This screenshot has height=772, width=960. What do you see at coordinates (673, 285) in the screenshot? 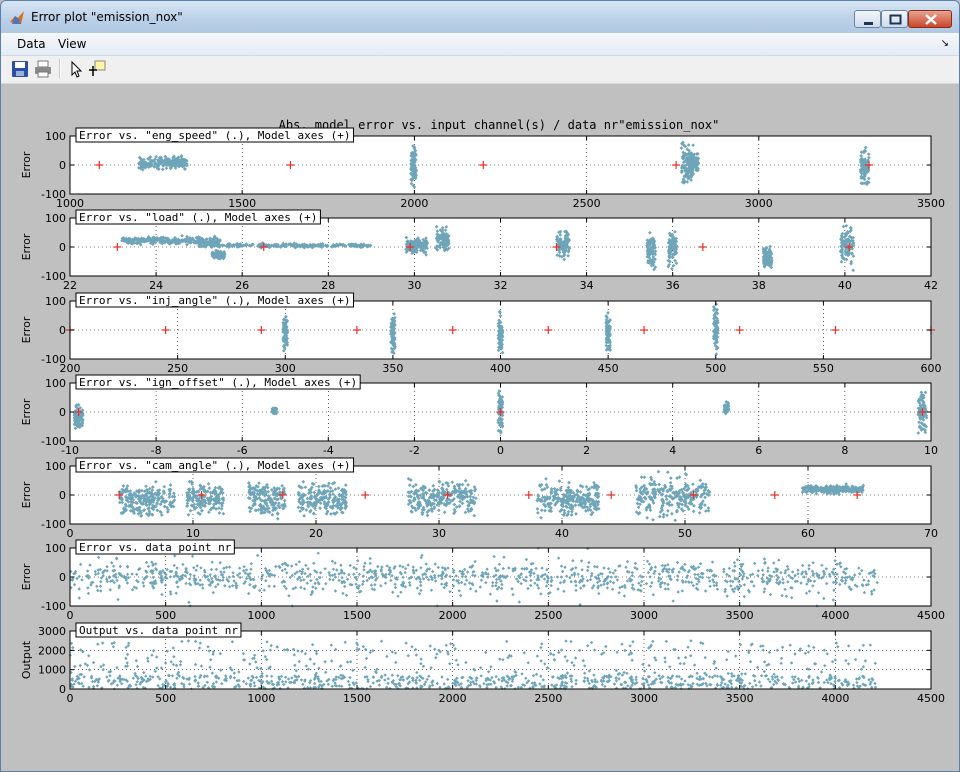
I see `x-tick-label: 36` at bounding box center [673, 285].